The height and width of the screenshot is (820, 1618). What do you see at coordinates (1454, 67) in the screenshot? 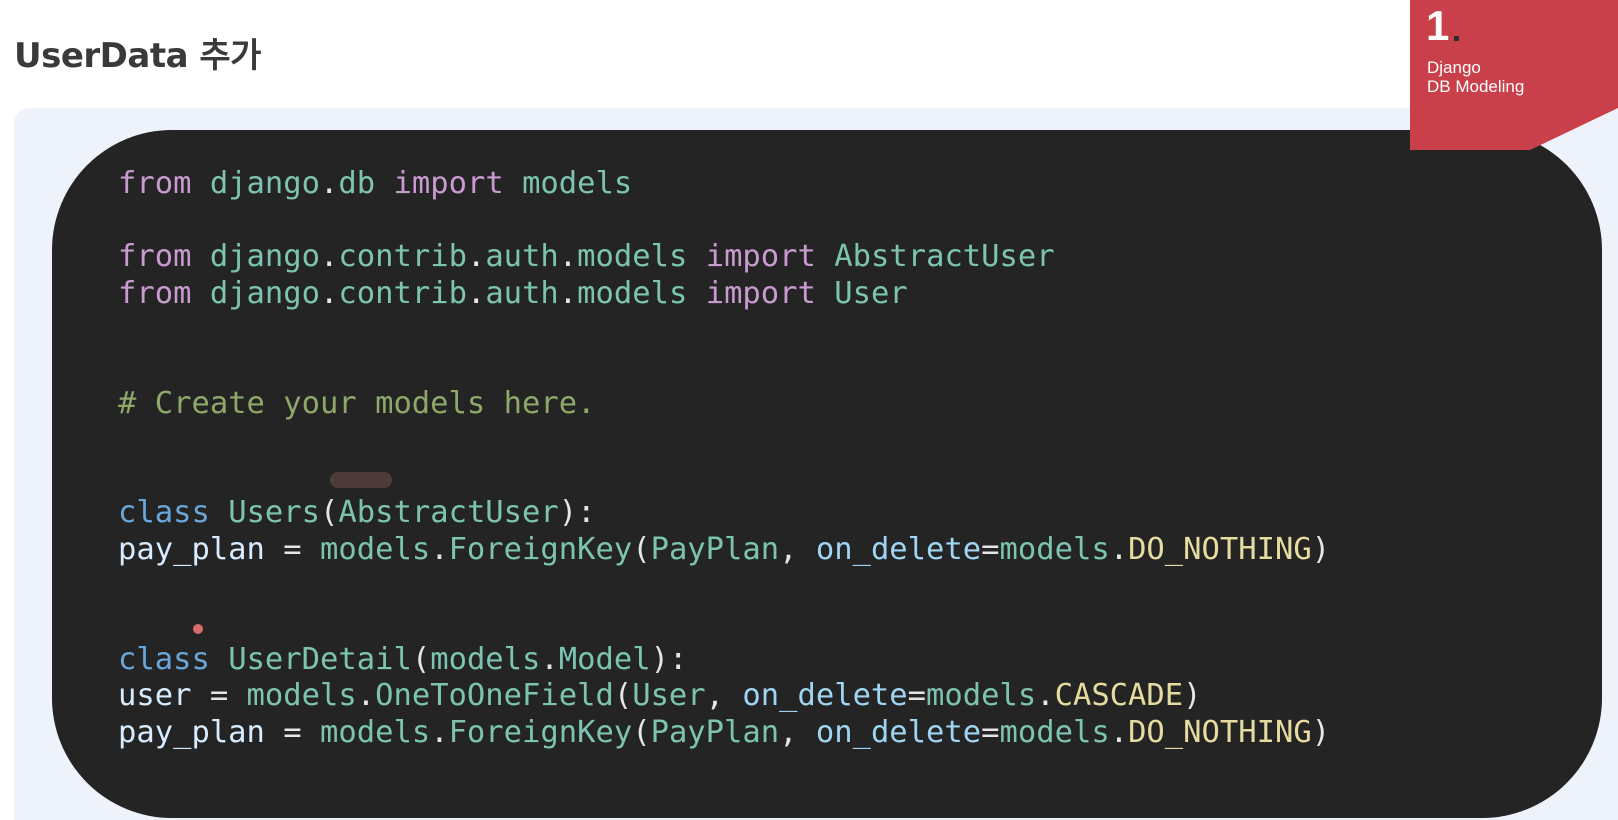
I see `section-label-line1: Django` at bounding box center [1454, 67].